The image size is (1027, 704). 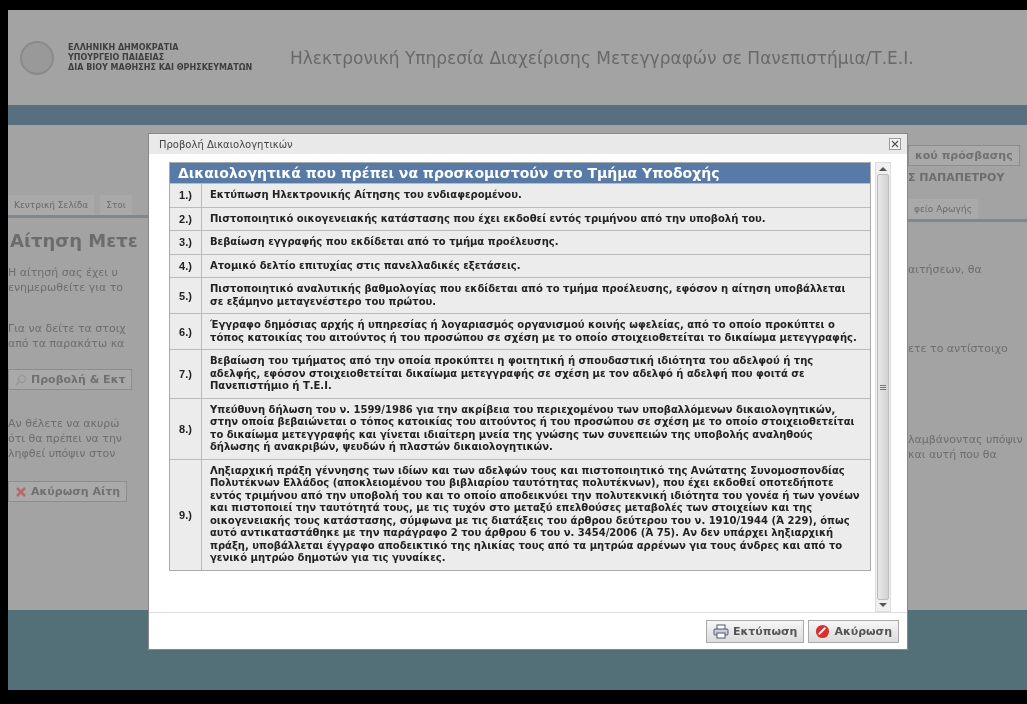 I want to click on table-title: Δικαιολογητικά που πρέπει να προσκομιστούν στο Τμήμα Υποδοχής, so click(x=520, y=173).